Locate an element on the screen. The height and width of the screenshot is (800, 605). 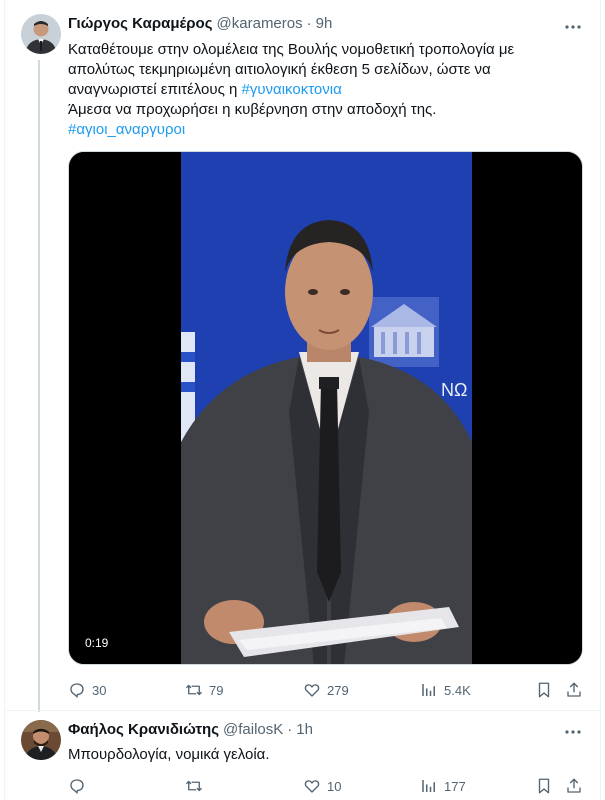
tweet-actions: 30 79 279 5.4K is located at coordinates (328, 690).